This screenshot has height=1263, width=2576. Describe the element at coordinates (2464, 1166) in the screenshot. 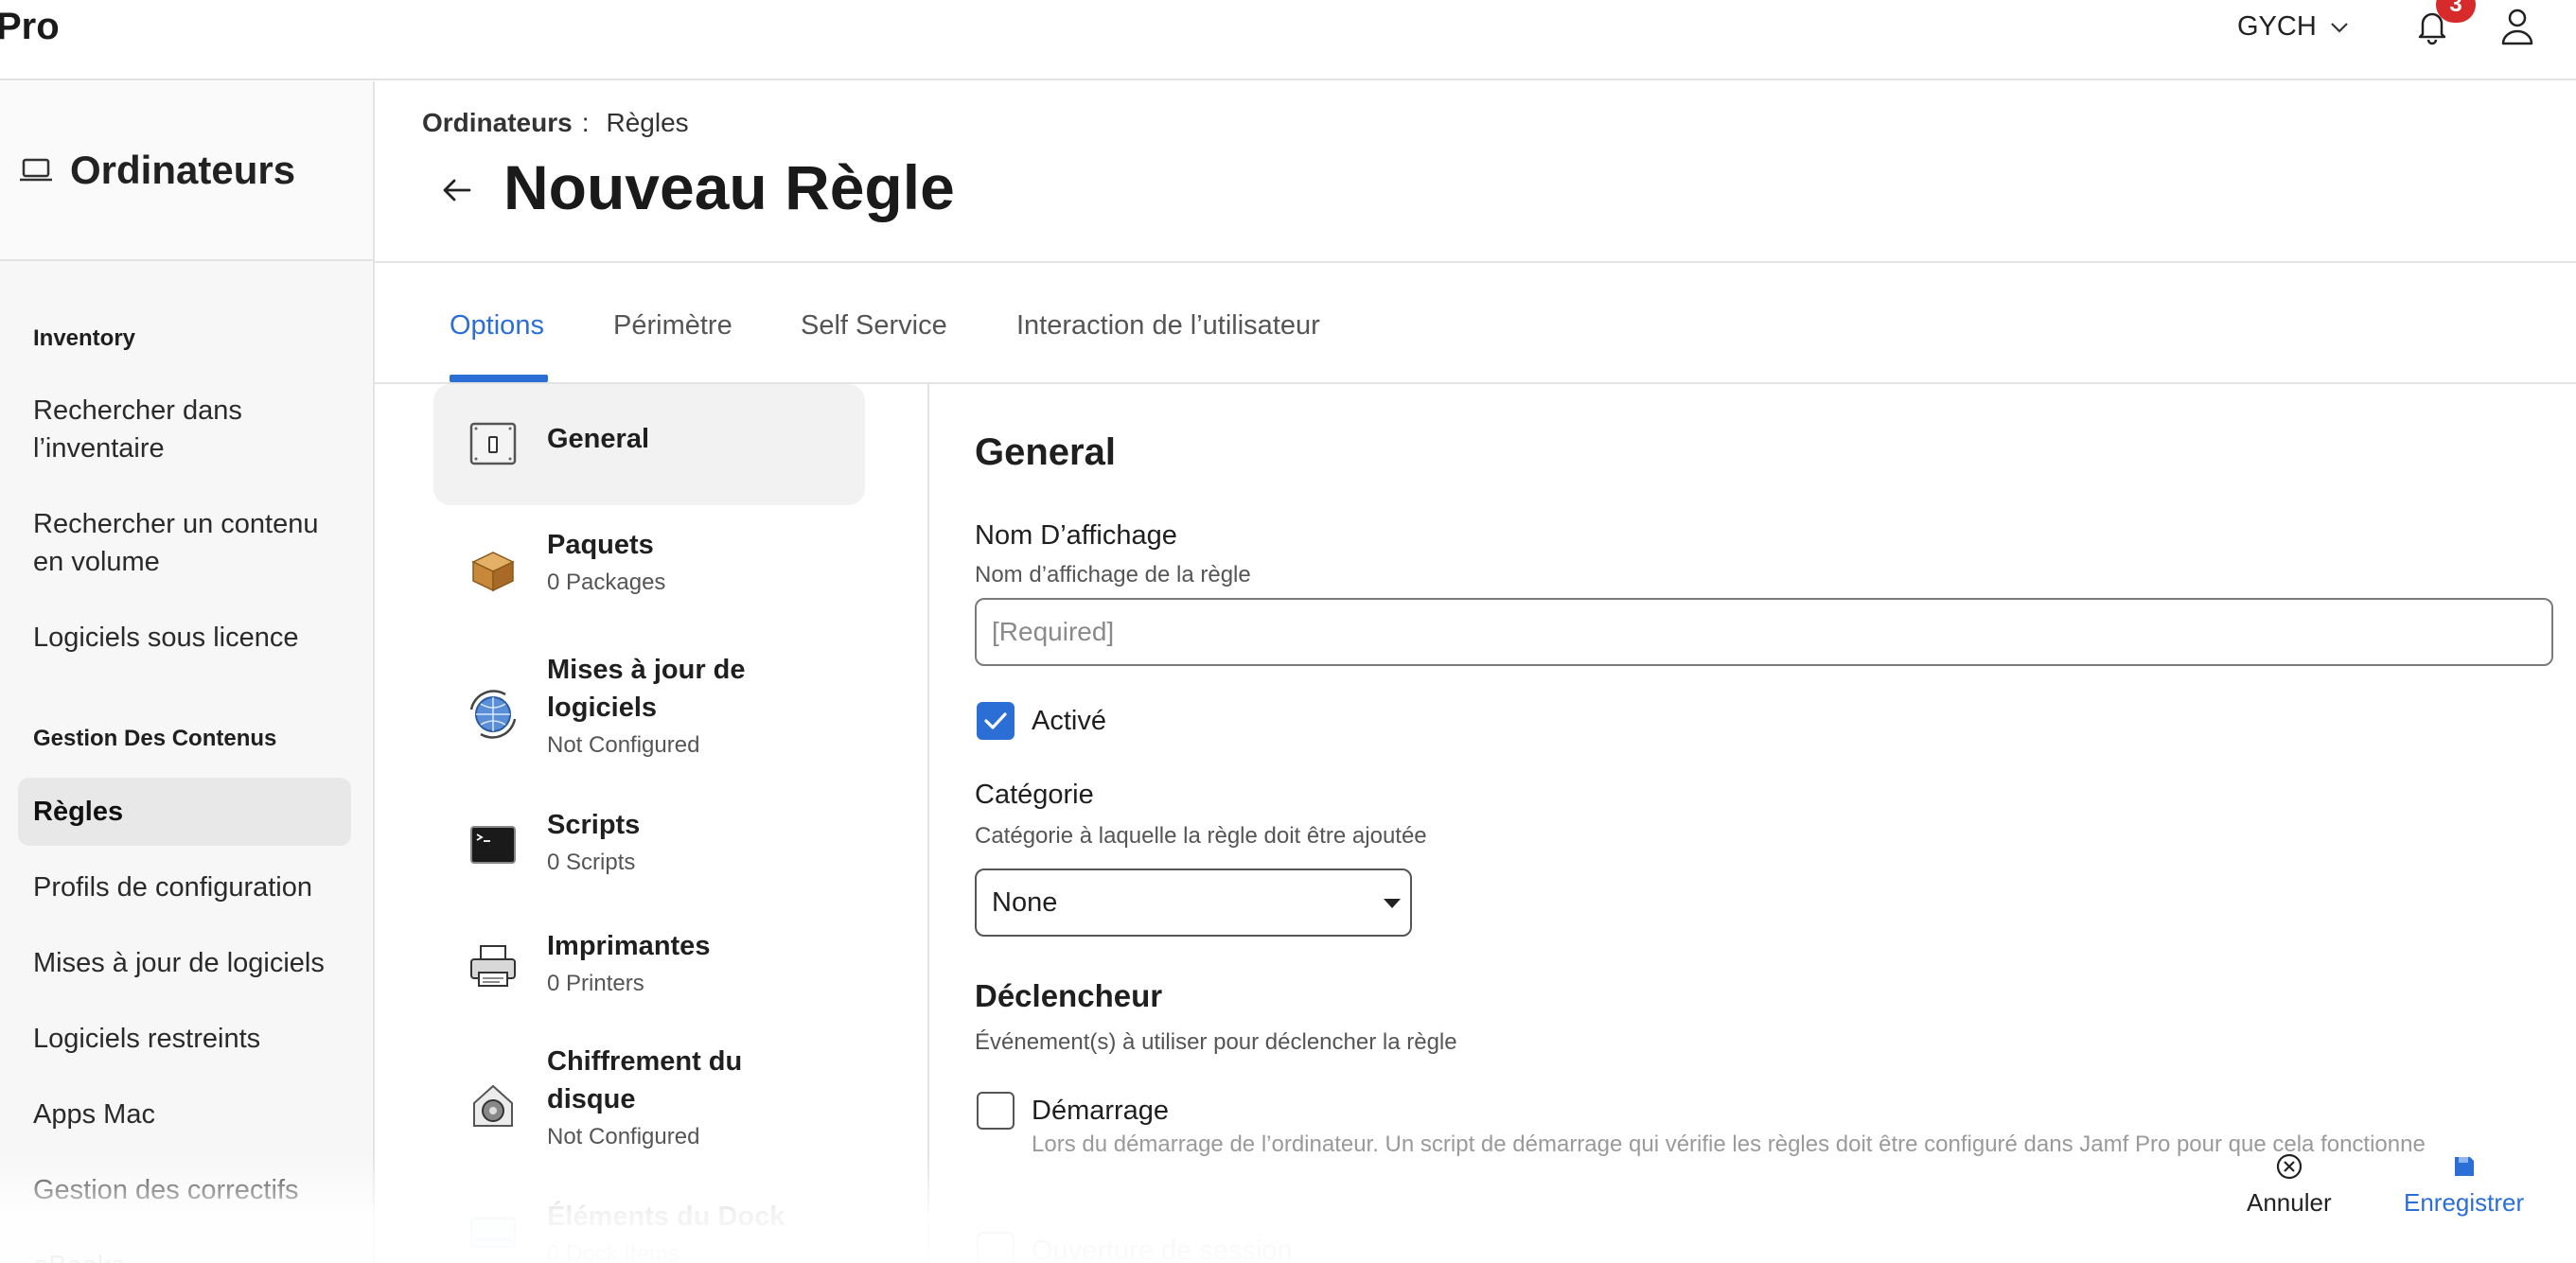

I see `save-icon` at that location.